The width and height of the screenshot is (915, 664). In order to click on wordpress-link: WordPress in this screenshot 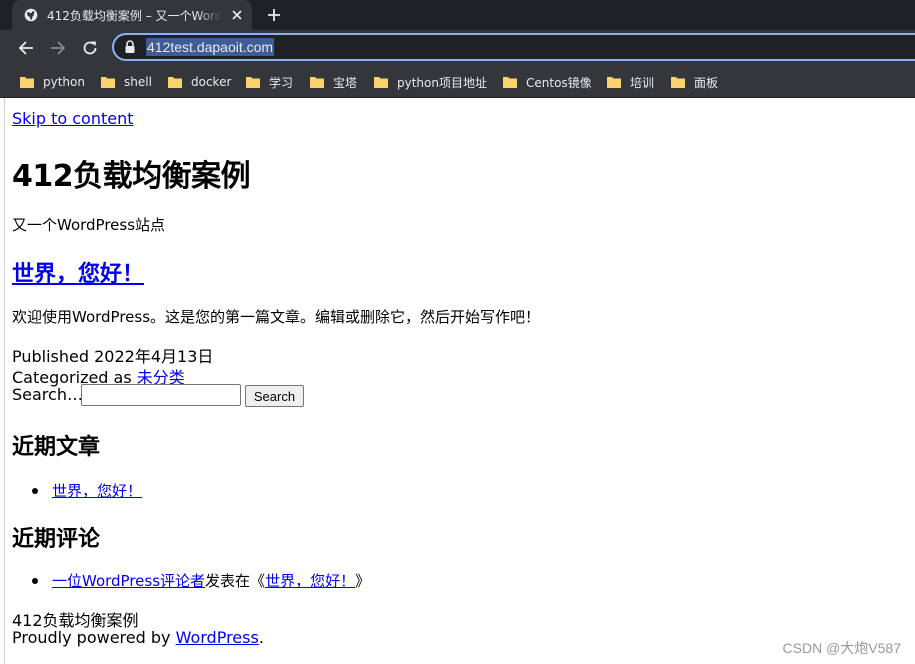, I will do `click(217, 637)`.